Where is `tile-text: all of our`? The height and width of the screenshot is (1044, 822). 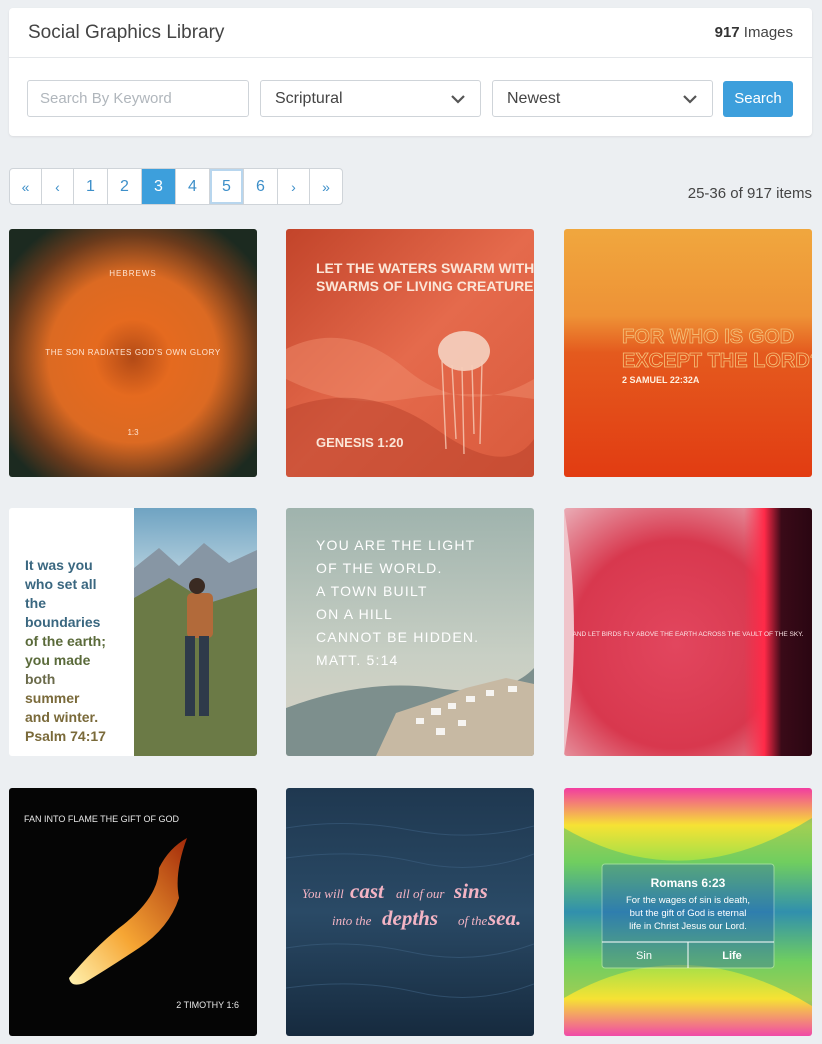 tile-text: all of our is located at coordinates (420, 893).